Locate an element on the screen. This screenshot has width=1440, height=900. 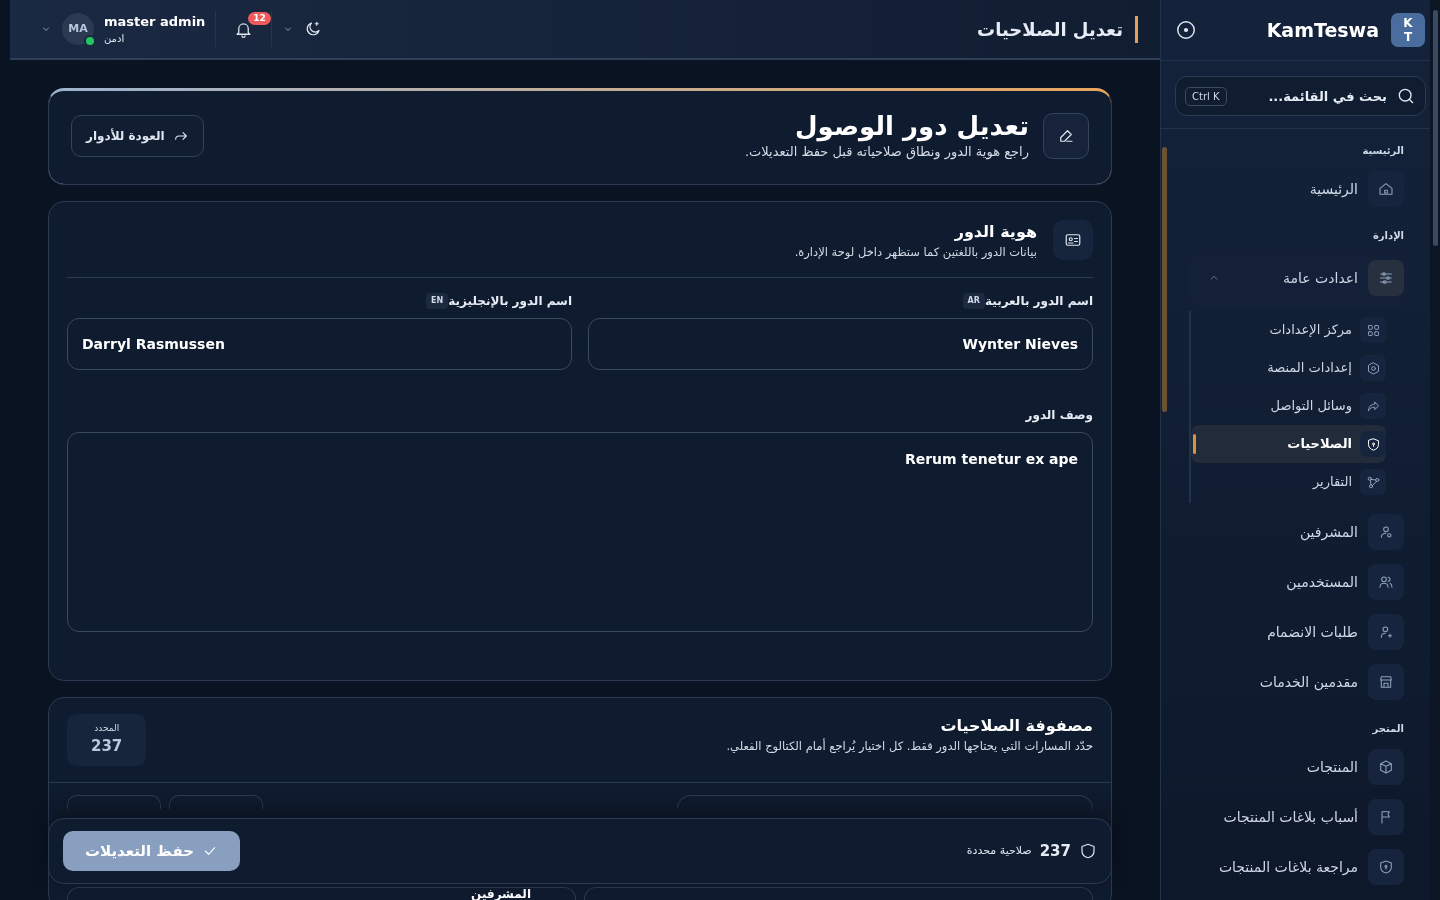
sidebar-item: المنتجات is located at coordinates (1296, 767).